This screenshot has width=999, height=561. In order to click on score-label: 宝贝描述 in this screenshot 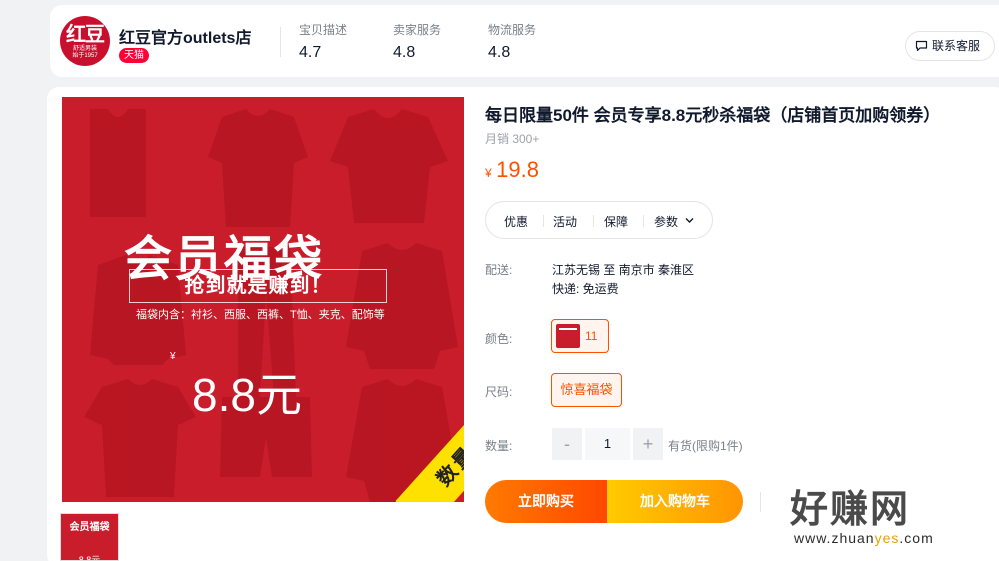, I will do `click(323, 30)`.